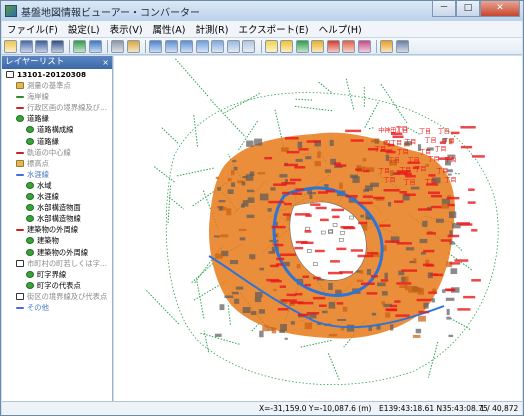  Describe the element at coordinates (57, 185) in the screenshot. I see `layer-item: 水域` at that location.